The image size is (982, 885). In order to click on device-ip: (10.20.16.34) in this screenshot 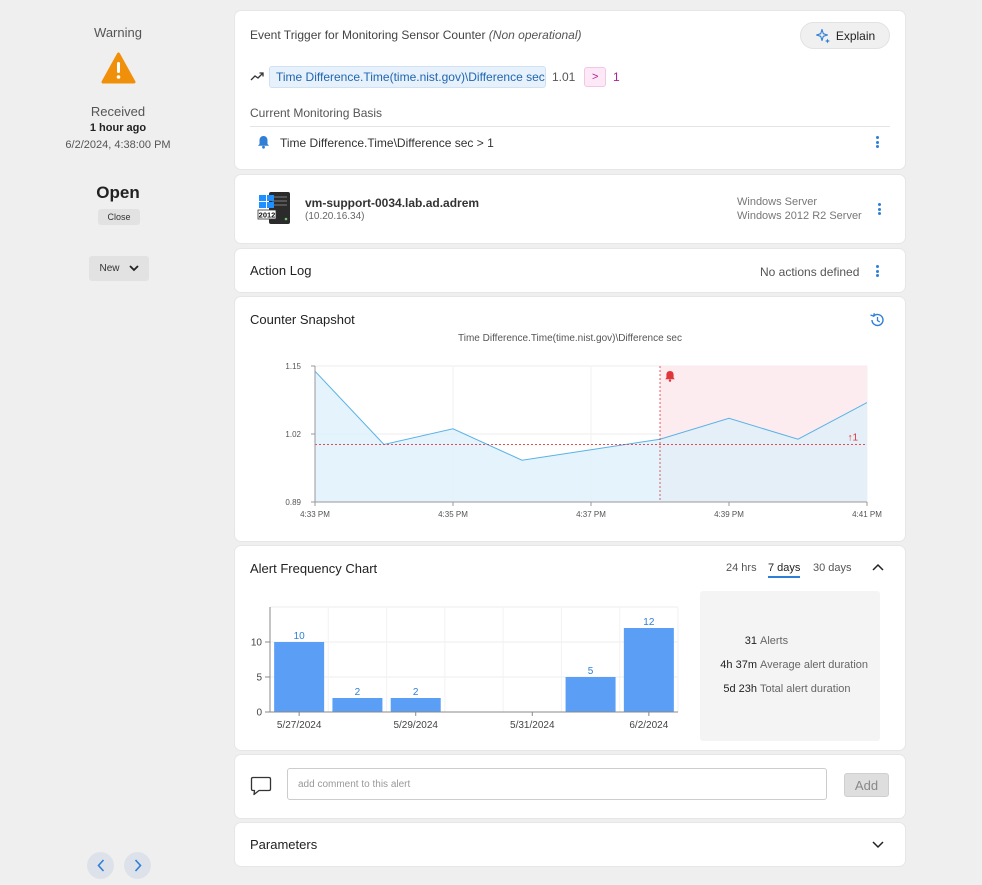, I will do `click(335, 216)`.